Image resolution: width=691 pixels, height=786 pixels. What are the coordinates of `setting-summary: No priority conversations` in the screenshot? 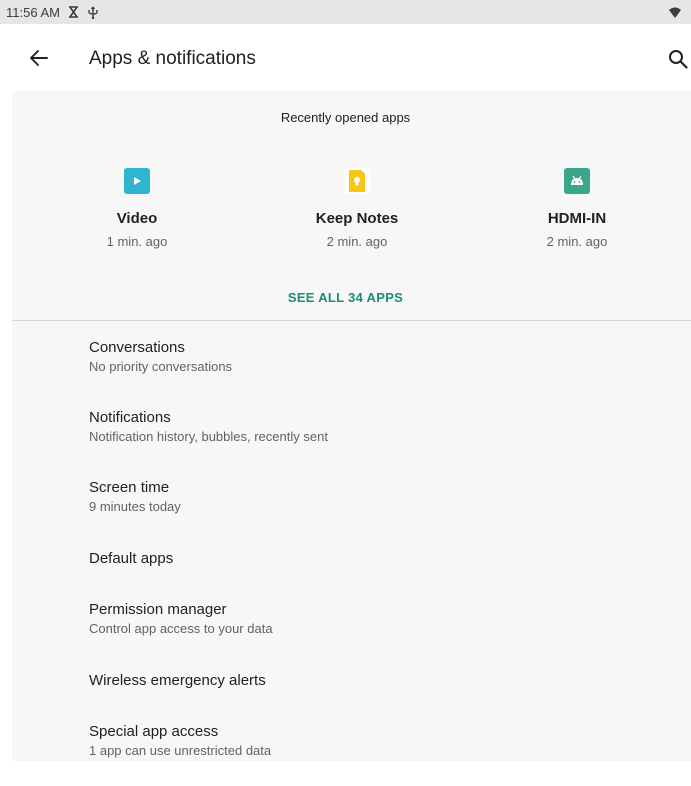 It's located at (161, 366).